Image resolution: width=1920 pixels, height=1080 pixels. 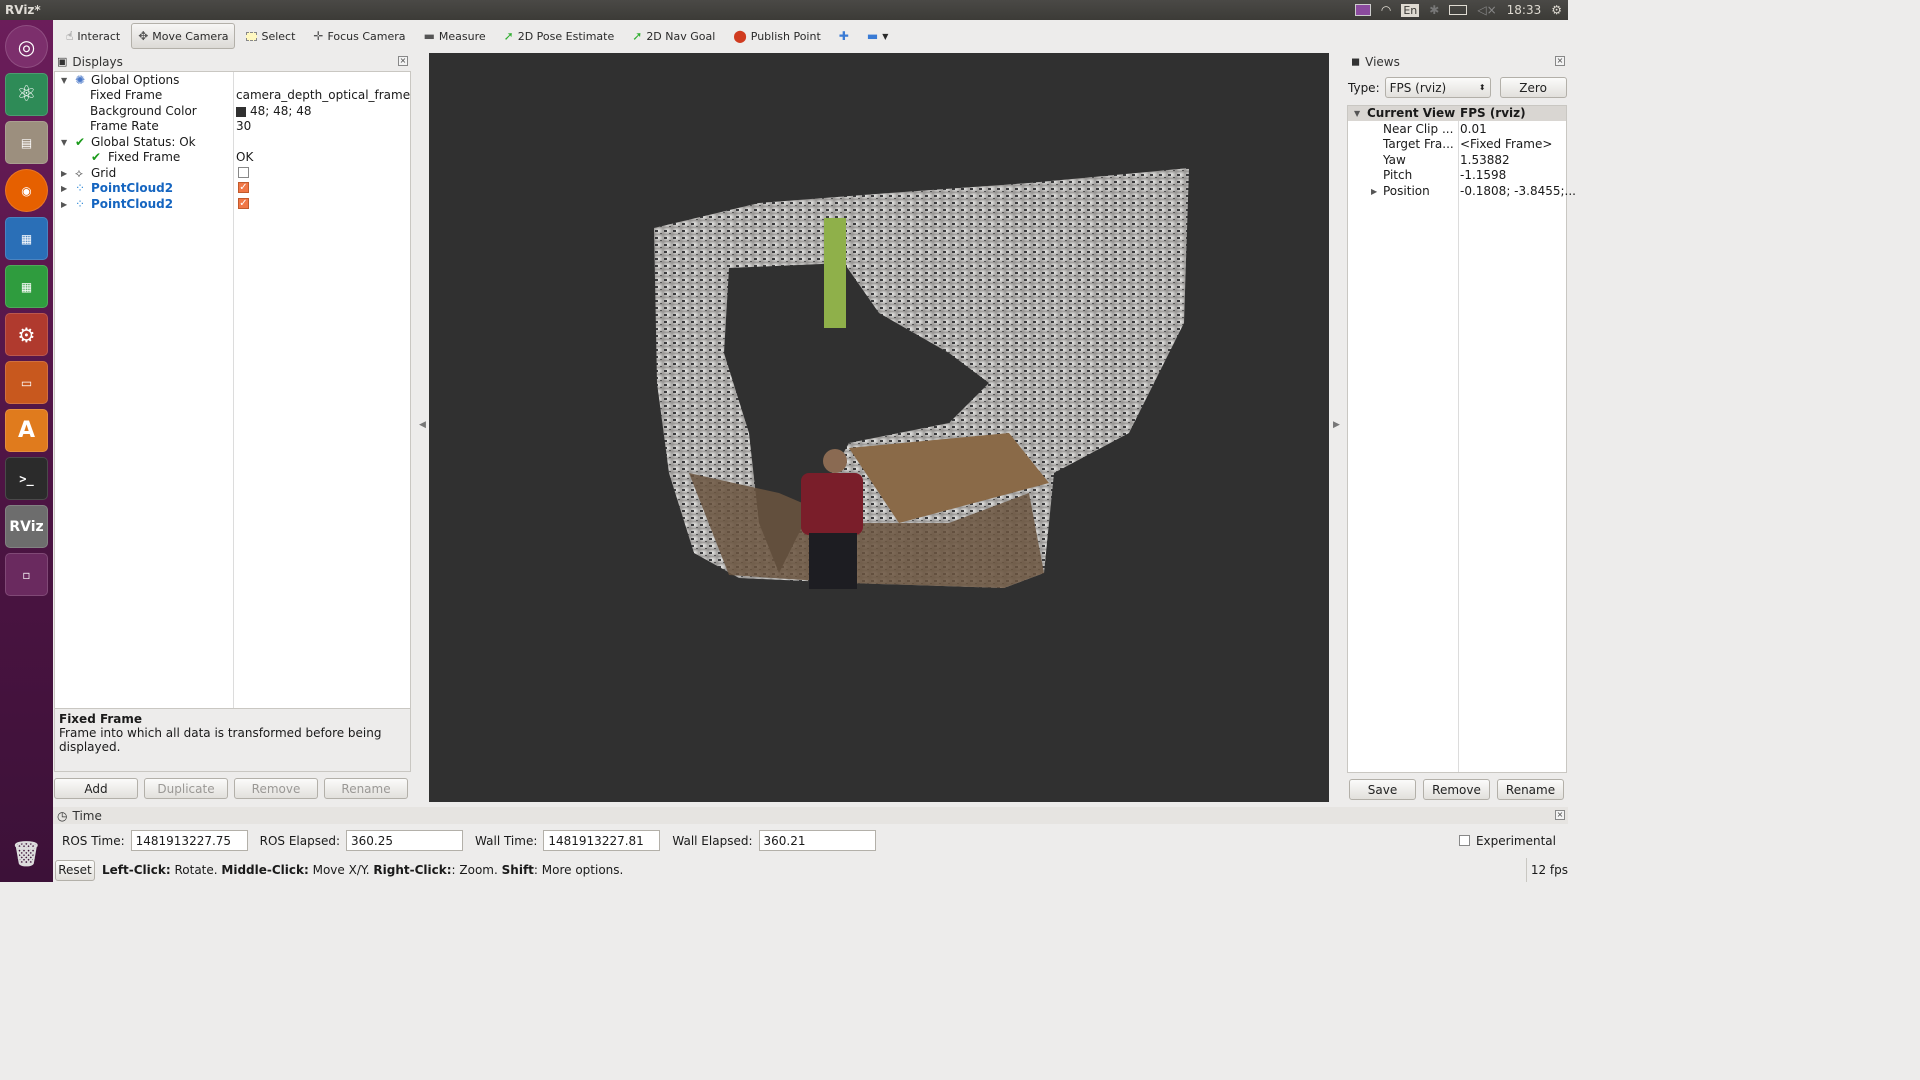 What do you see at coordinates (1386, 10) in the screenshot?
I see `wifi-icon: ◠` at bounding box center [1386, 10].